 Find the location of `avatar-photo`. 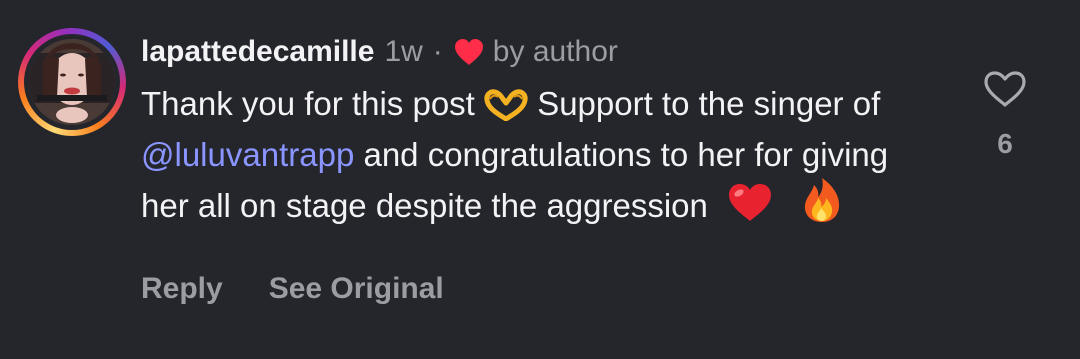

avatar-photo is located at coordinates (72, 82).